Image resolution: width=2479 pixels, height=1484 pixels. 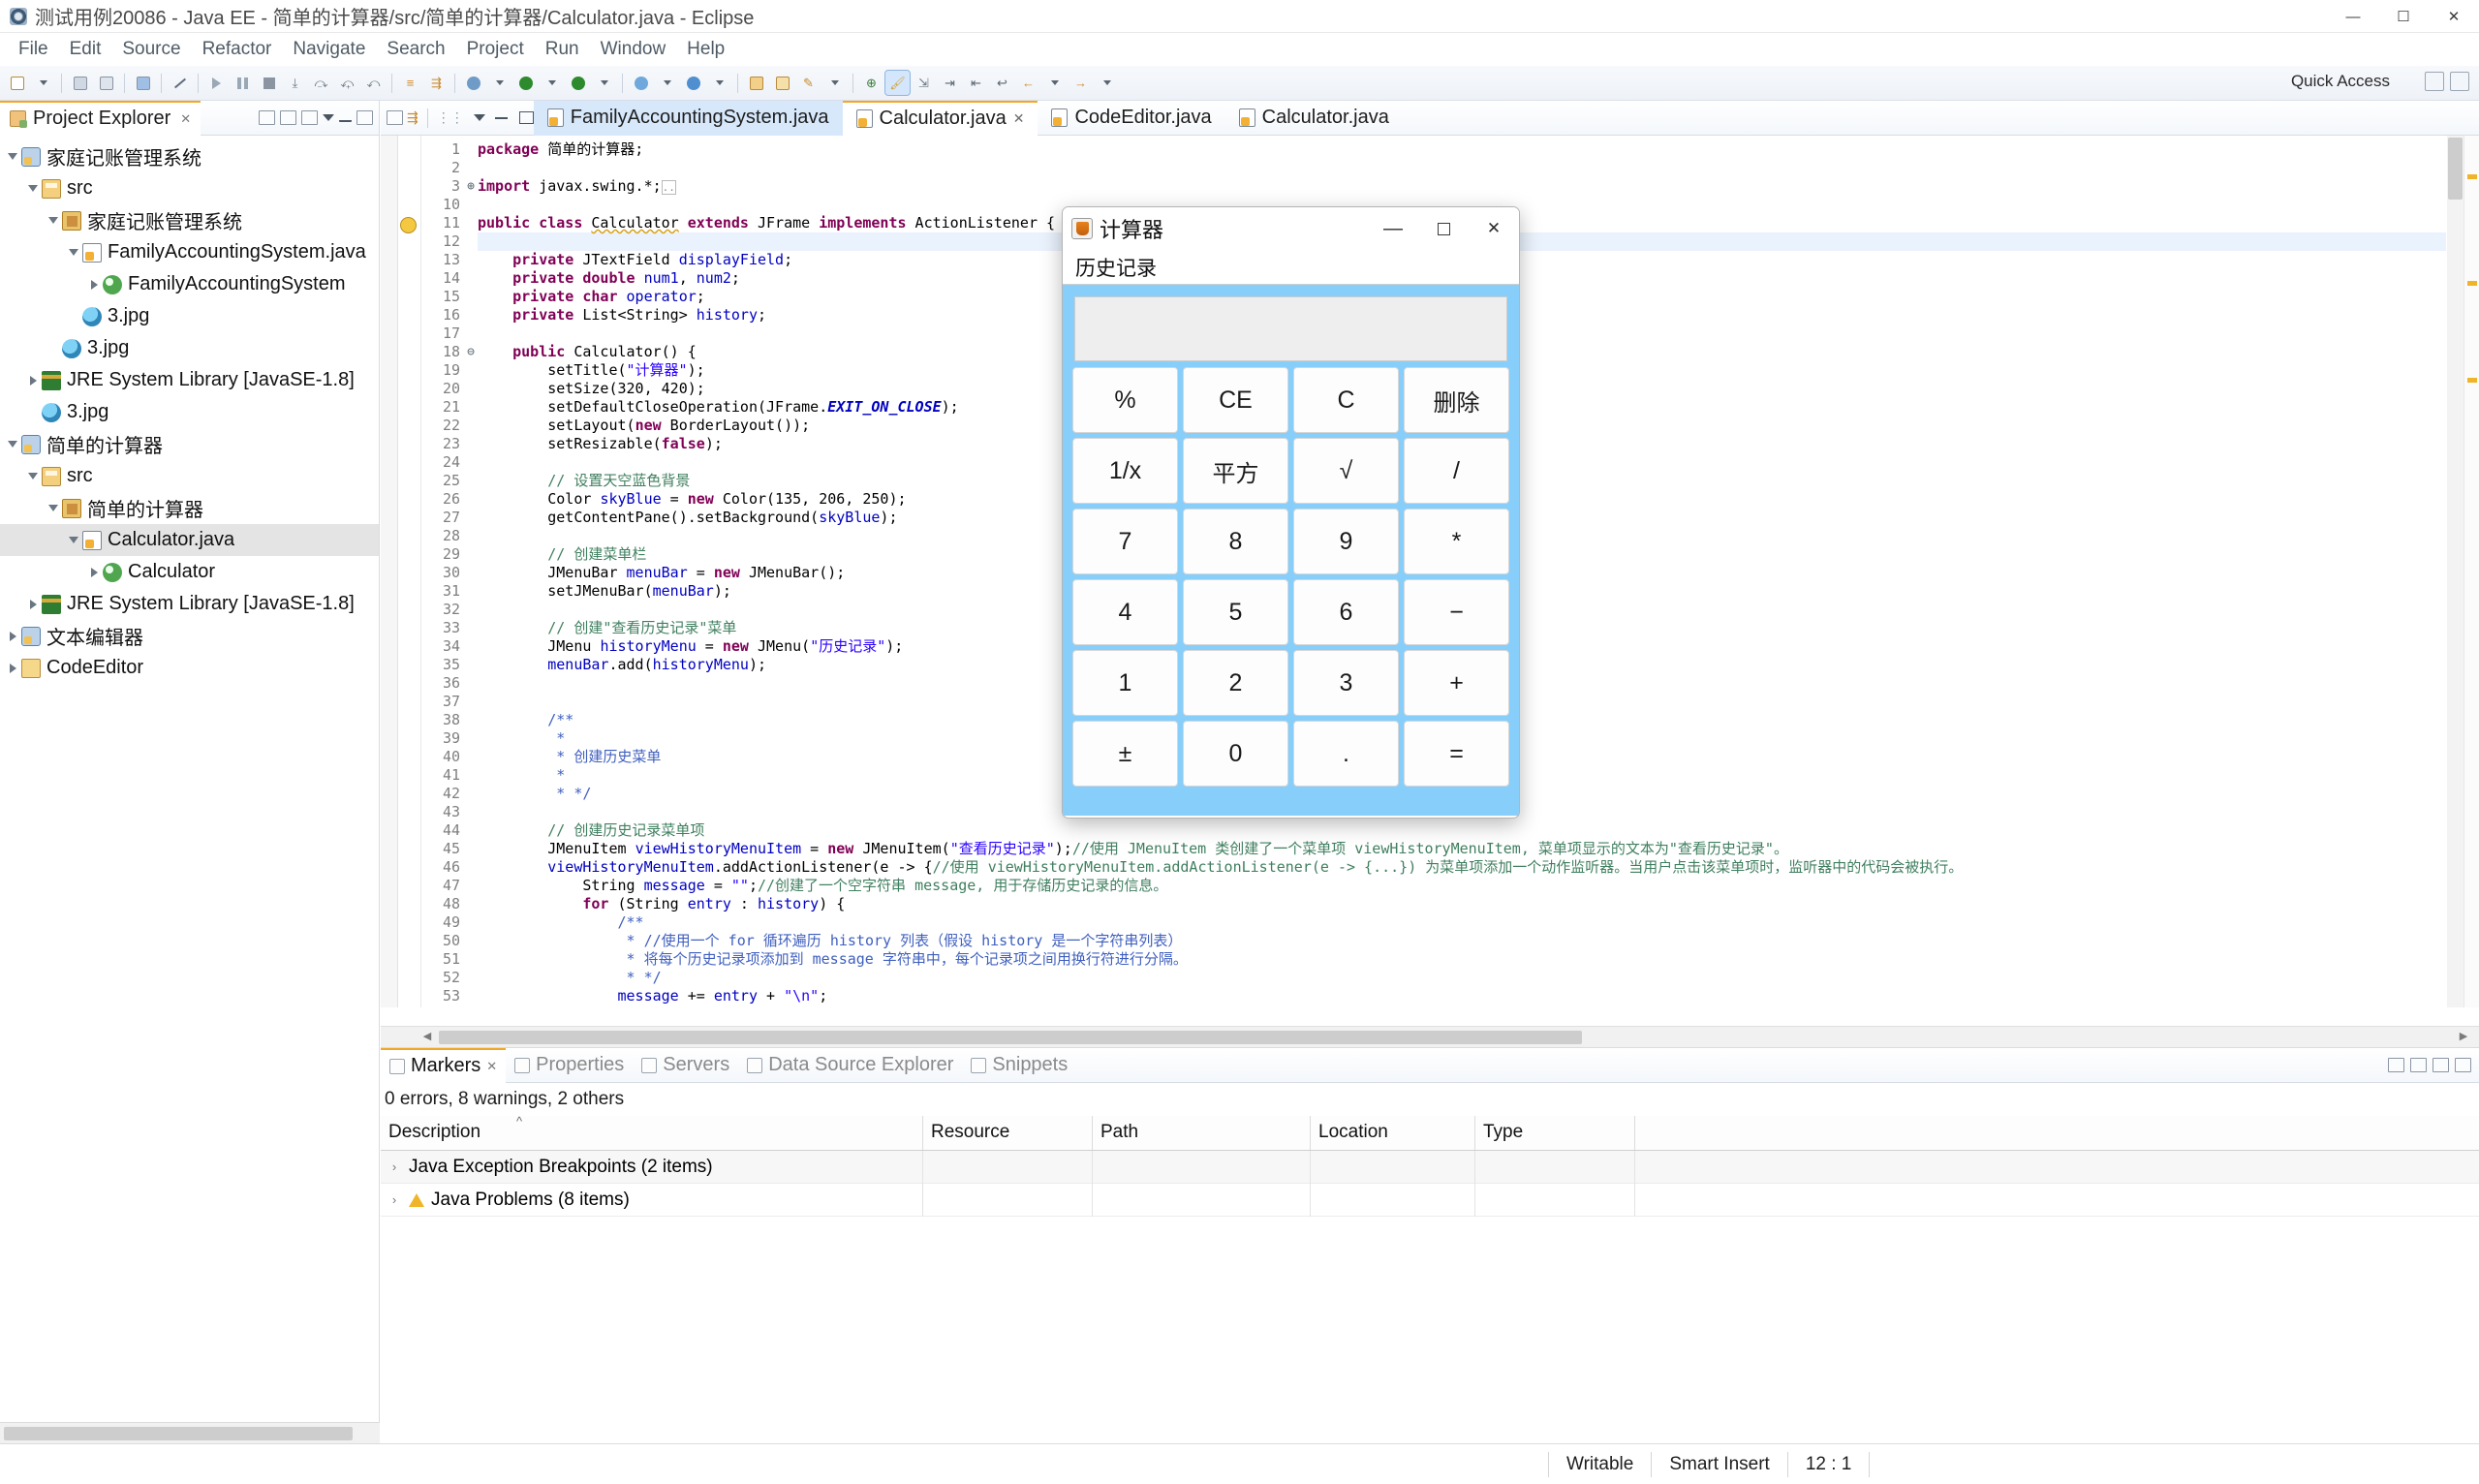 I want to click on scroll-left-icon: ◀, so click(x=427, y=1037).